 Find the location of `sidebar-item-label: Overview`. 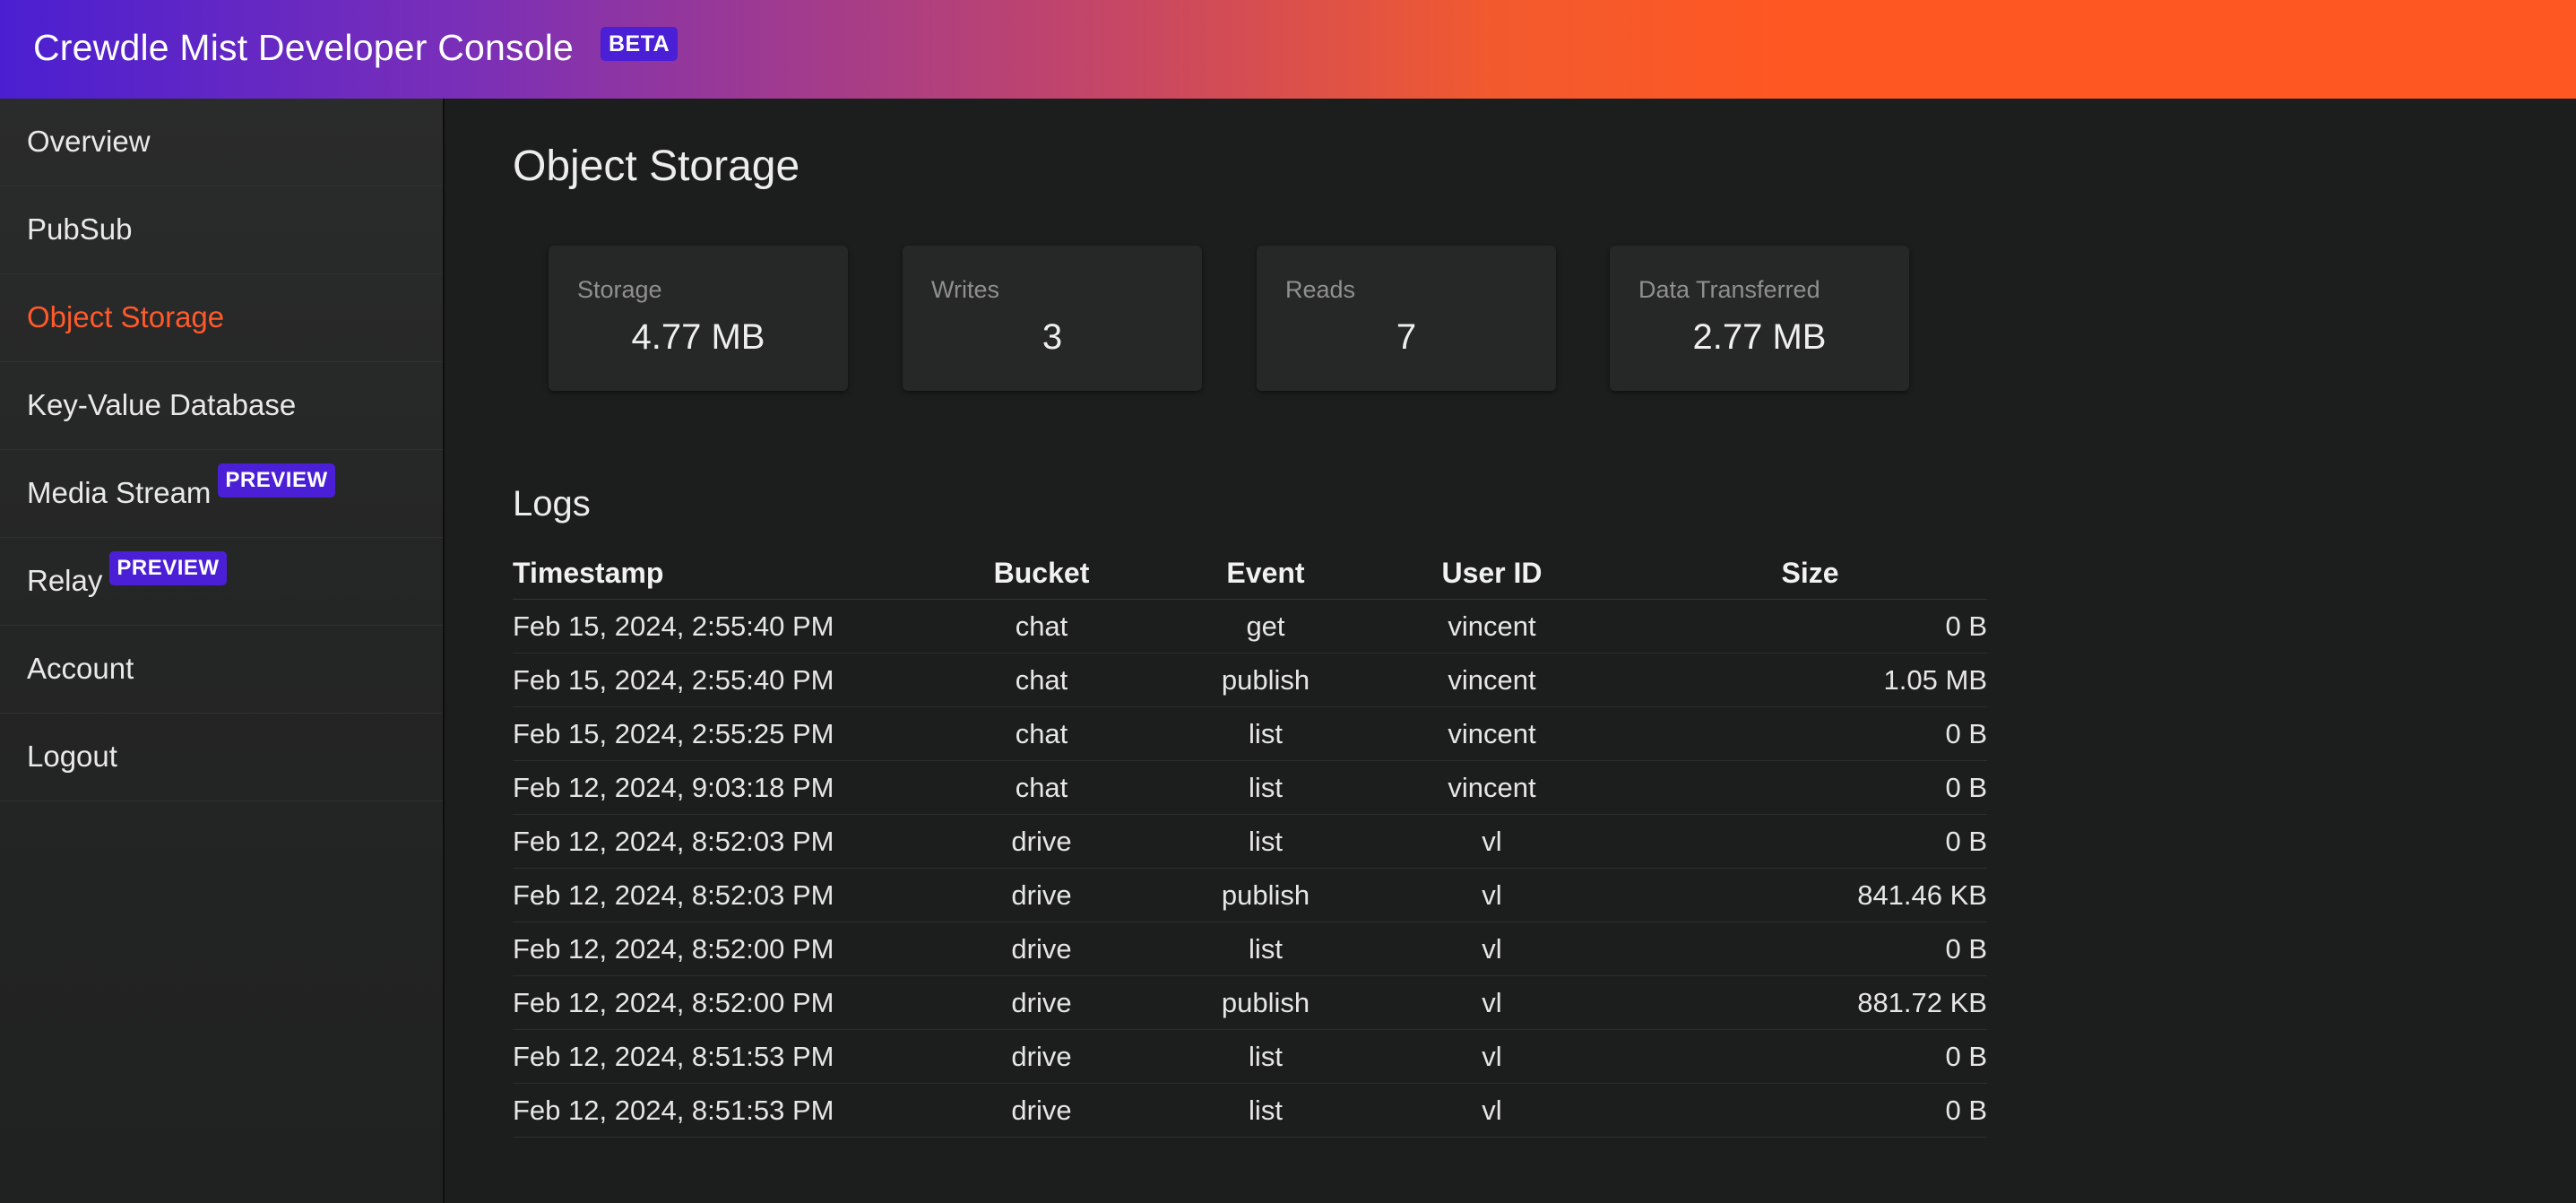

sidebar-item-label: Overview is located at coordinates (89, 142).